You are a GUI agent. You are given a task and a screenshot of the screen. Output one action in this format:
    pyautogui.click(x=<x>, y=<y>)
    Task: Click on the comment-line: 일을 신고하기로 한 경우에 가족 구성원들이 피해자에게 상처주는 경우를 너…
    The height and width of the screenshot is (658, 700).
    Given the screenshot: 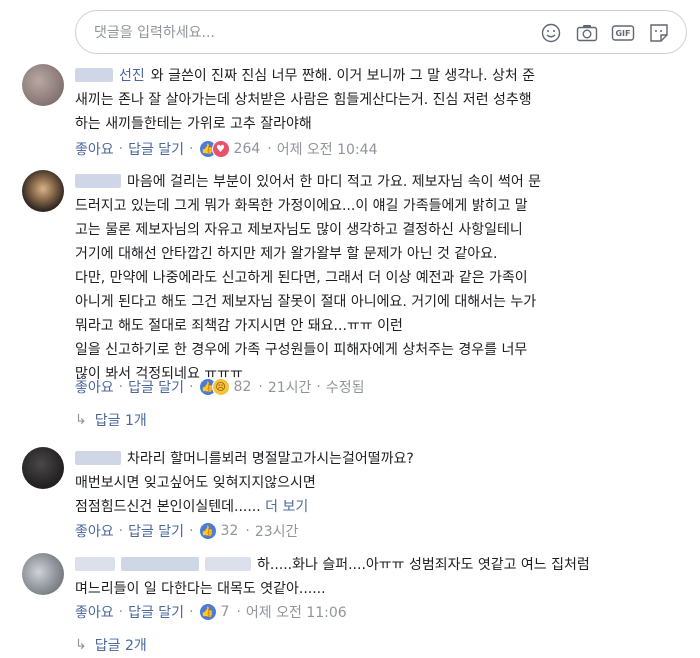 What is the action you would take?
    pyautogui.click(x=301, y=350)
    